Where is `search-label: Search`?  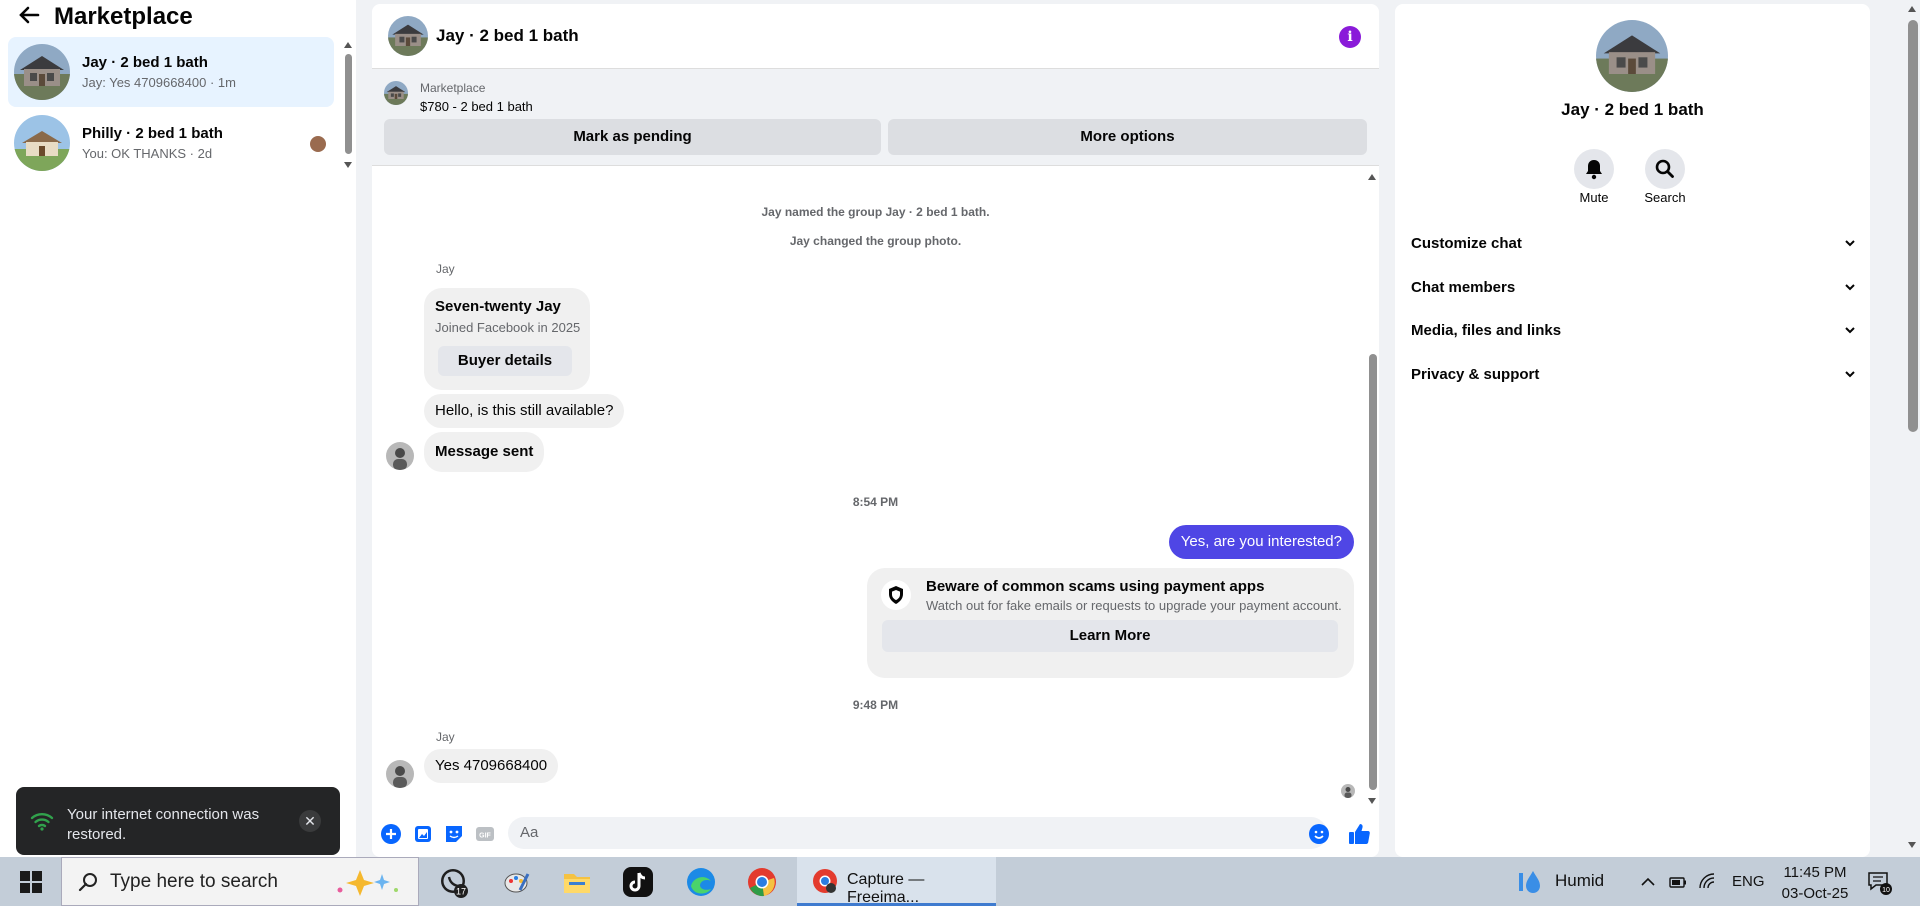
search-label: Search is located at coordinates (1665, 197).